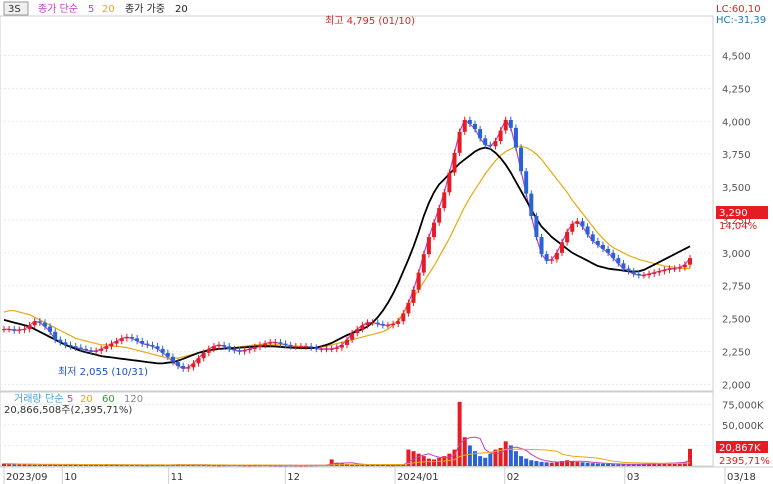  What do you see at coordinates (744, 461) in the screenshot?
I see `last-volume-pct: 2395,71%` at bounding box center [744, 461].